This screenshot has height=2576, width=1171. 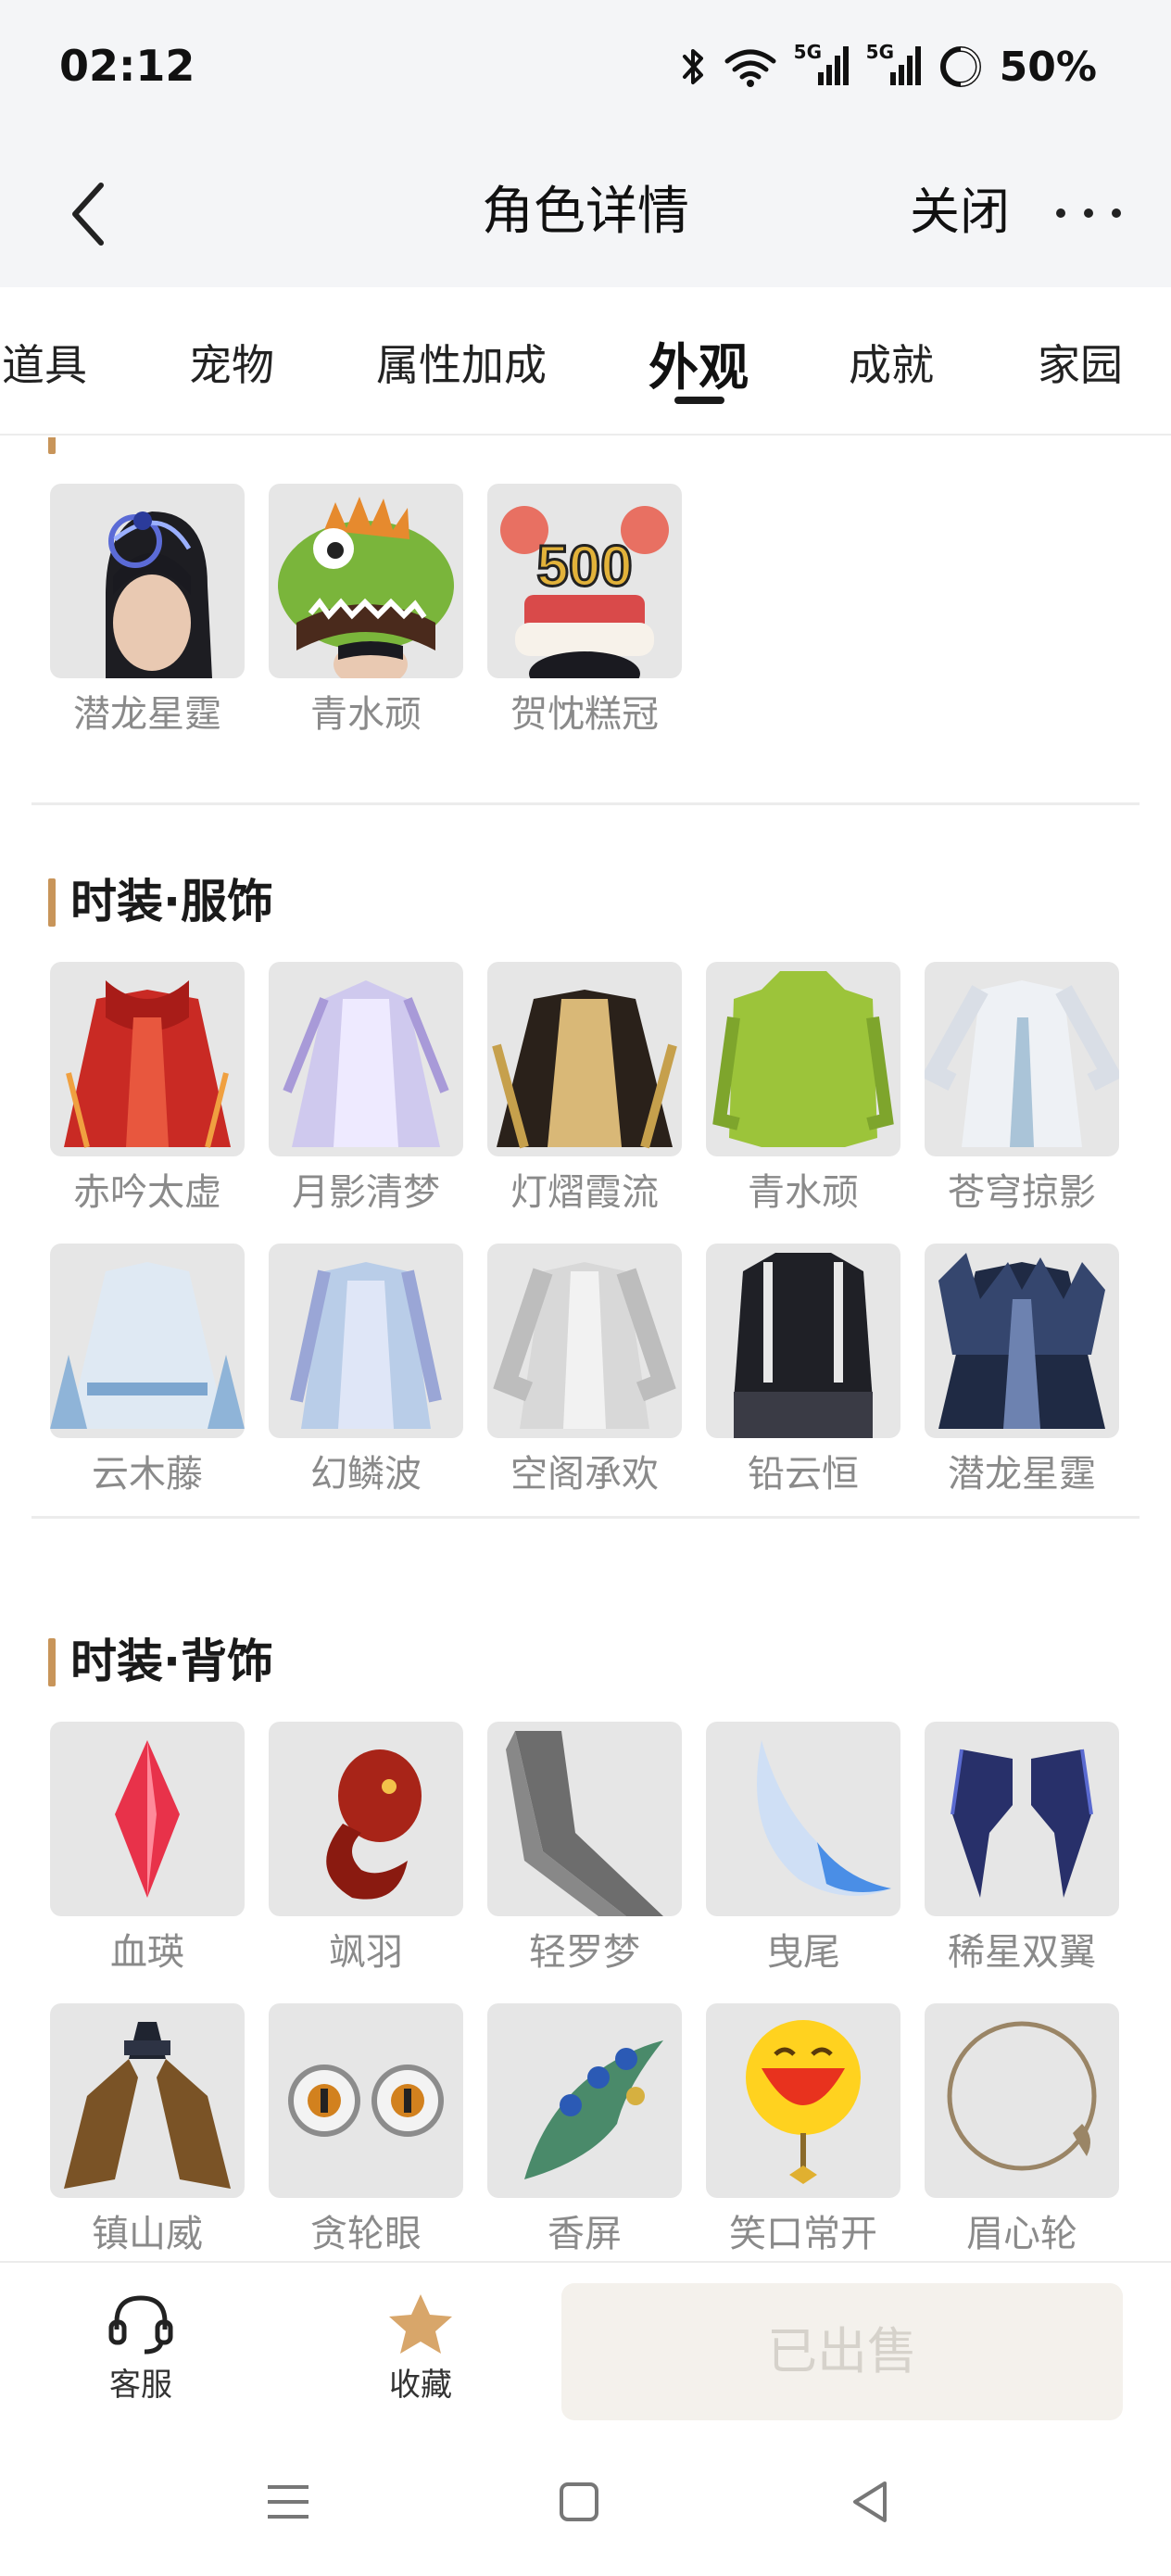 What do you see at coordinates (584, 611) in the screenshot?
I see `list-item: 500 贺忱糕冠` at bounding box center [584, 611].